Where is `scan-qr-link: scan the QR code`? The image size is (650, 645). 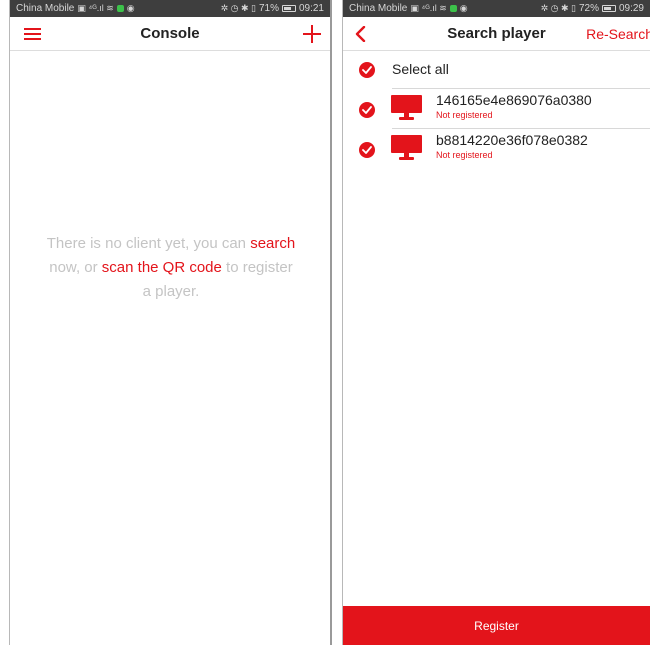 scan-qr-link: scan the QR code is located at coordinates (162, 267).